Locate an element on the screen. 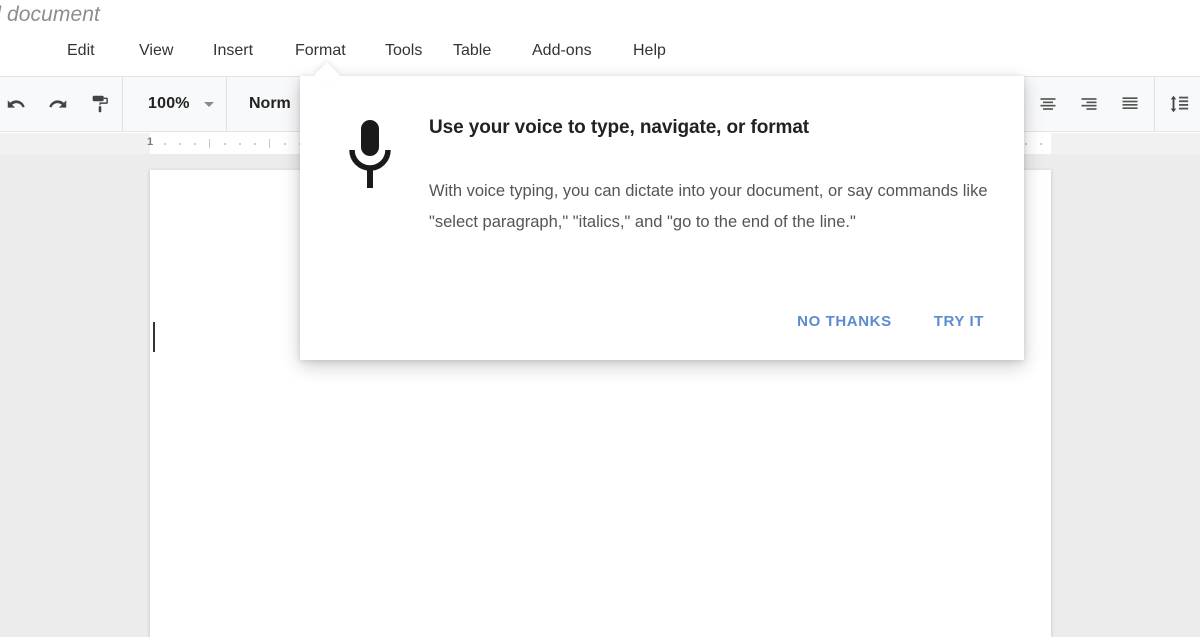 The width and height of the screenshot is (1200, 637). ruler-right-margin is located at coordinates (1125, 143).